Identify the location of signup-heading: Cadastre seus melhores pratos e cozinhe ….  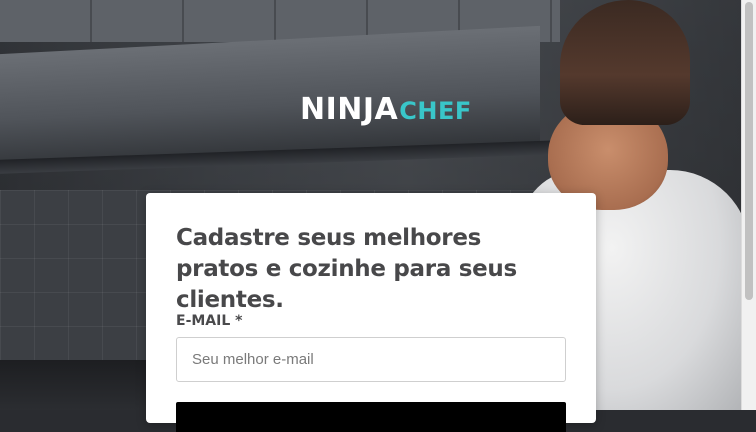
(346, 269).